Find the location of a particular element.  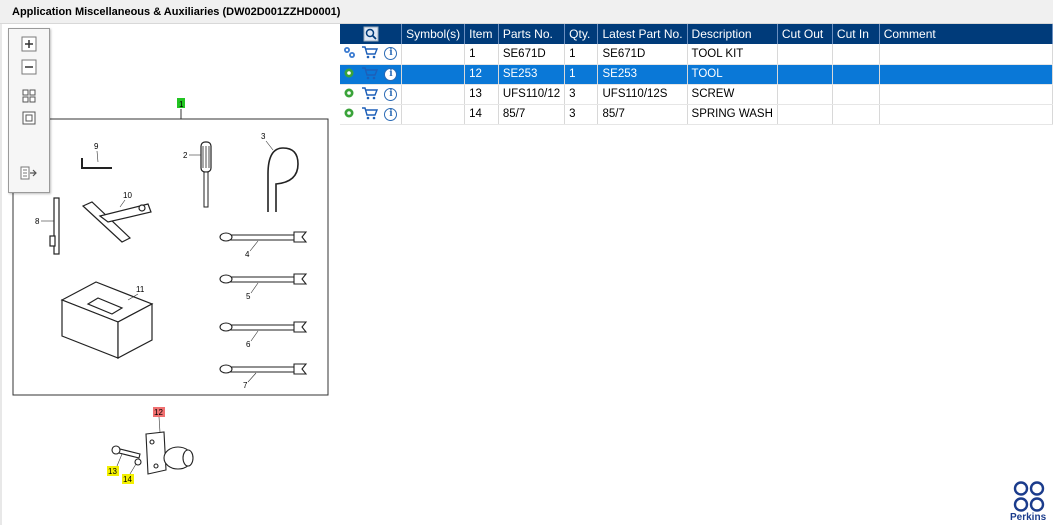

callout-12: 12 is located at coordinates (158, 412).